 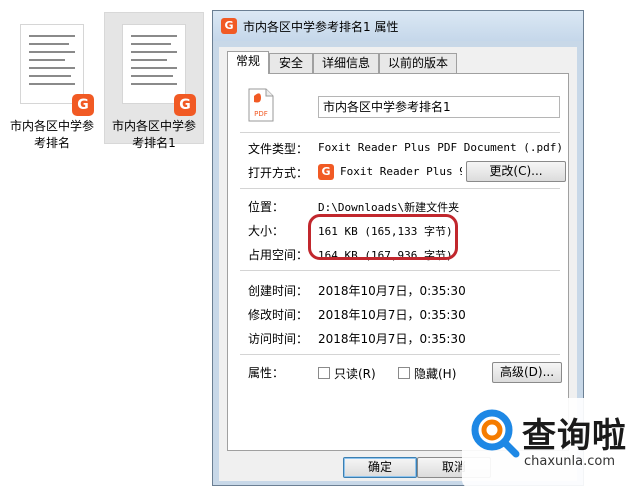 What do you see at coordinates (229, 26) in the screenshot?
I see `foxit-app-icon: G` at bounding box center [229, 26].